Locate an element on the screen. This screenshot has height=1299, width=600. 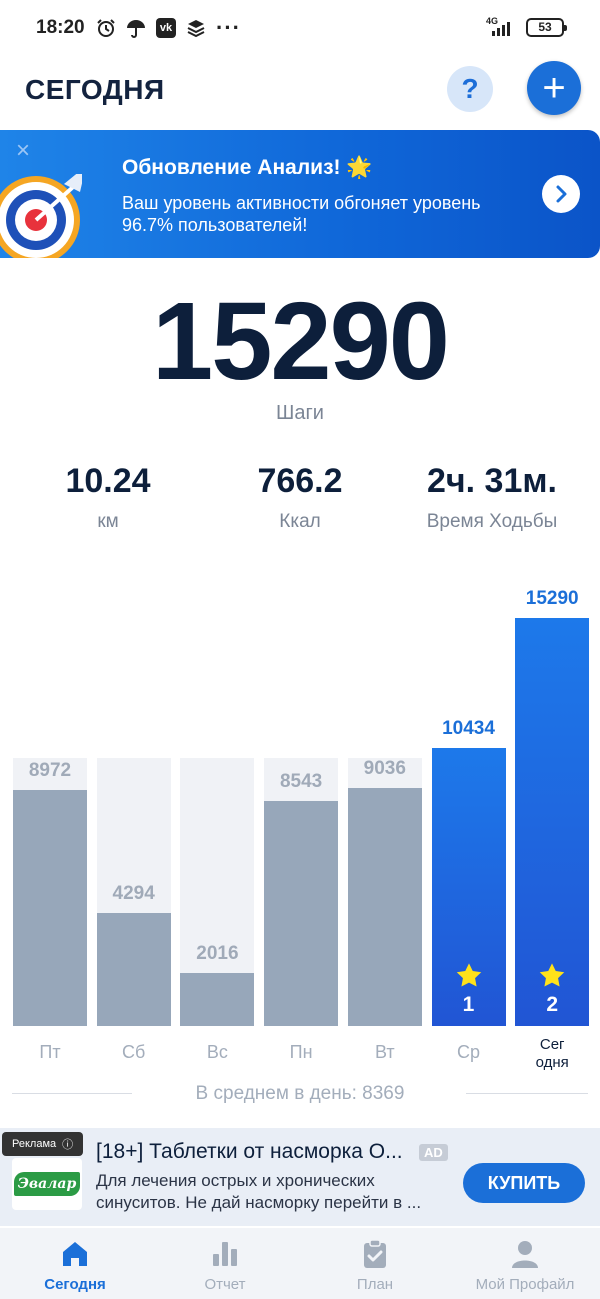
bar-value-label: 10434 is located at coordinates (468, 728).